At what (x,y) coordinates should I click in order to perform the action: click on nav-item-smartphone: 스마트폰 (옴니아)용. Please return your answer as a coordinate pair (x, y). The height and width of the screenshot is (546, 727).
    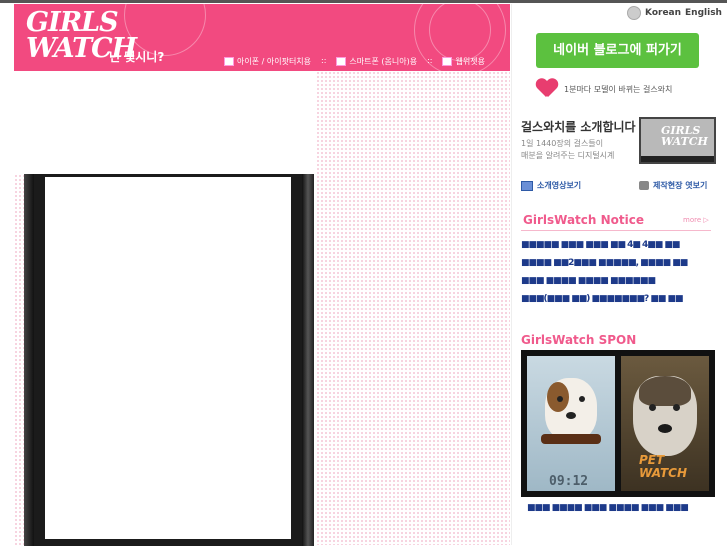
    Looking at the image, I should click on (376, 61).